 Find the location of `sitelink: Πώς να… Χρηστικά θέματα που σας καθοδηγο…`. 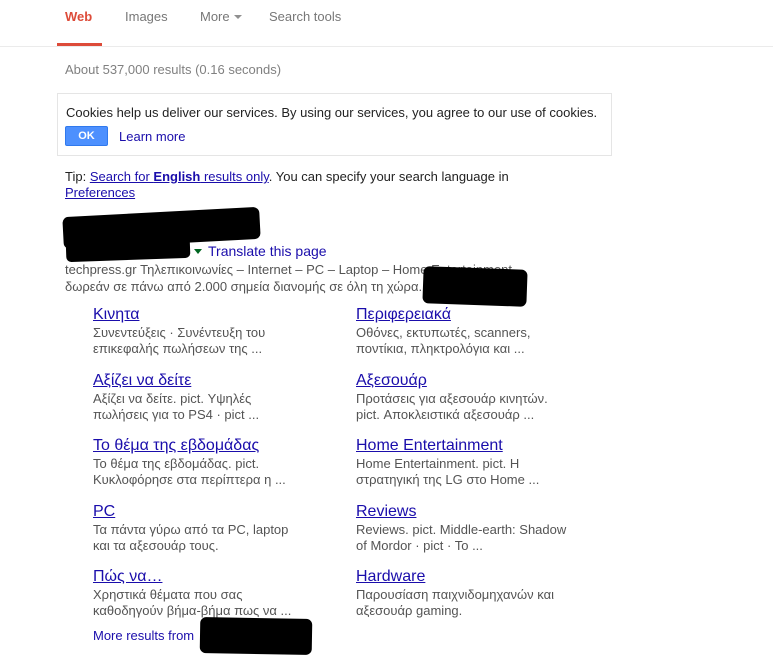

sitelink: Πώς να… Χρηστικά θέματα που σας καθοδηγο… is located at coordinates (200, 593).